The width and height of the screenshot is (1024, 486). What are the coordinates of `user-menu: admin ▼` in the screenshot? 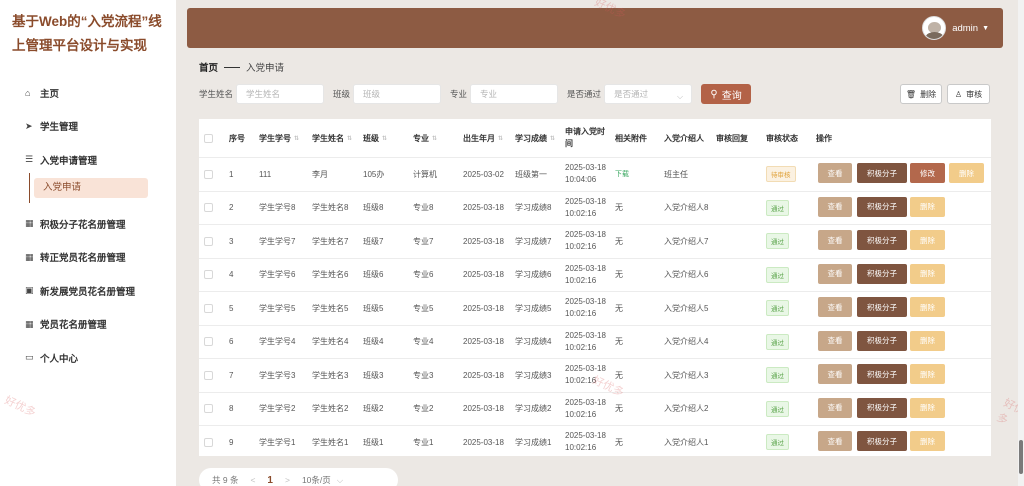 It's located at (955, 28).